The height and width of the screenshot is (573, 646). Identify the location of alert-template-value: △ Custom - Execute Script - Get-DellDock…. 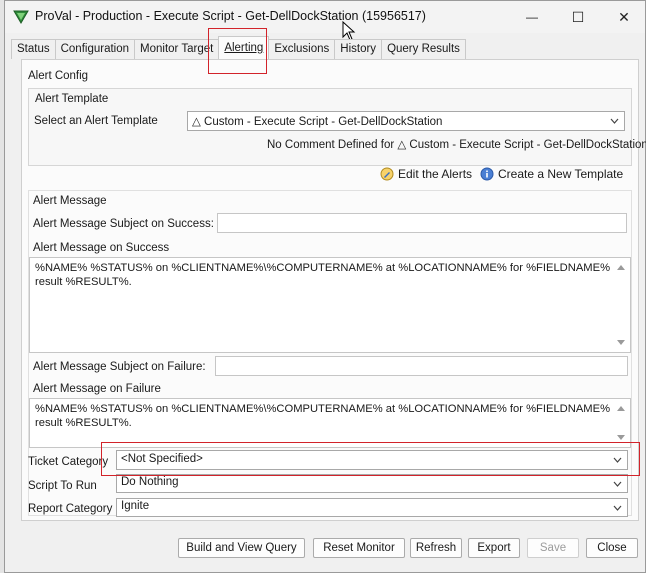
(317, 122).